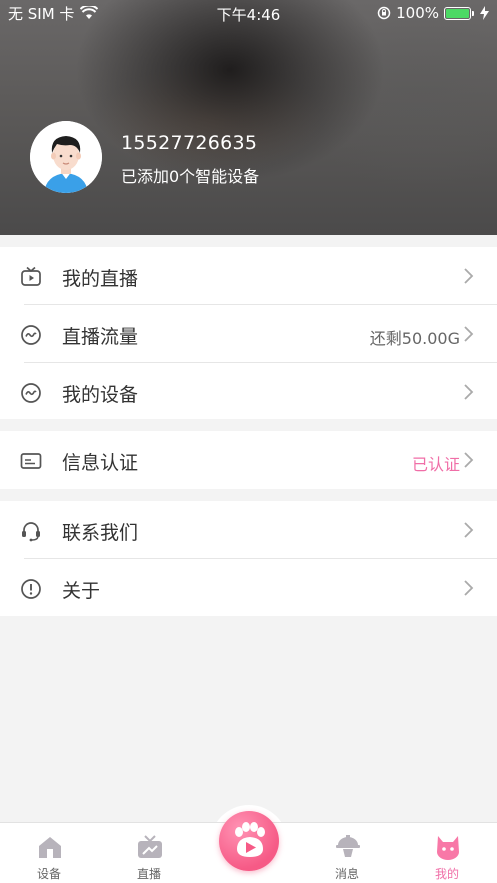 This screenshot has width=497, height=883. What do you see at coordinates (435, 464) in the screenshot?
I see `verification-status-value: 已认证` at bounding box center [435, 464].